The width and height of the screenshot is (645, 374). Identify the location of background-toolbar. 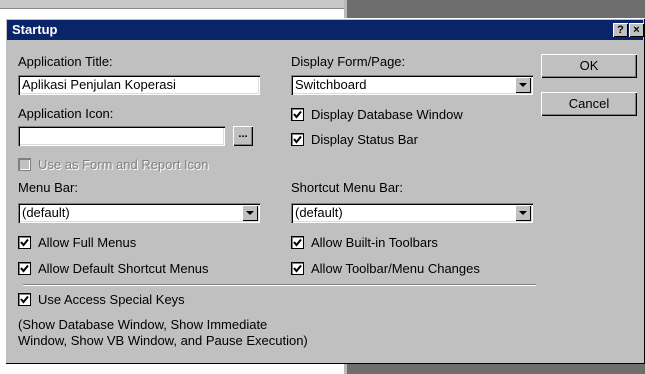
(172, 4).